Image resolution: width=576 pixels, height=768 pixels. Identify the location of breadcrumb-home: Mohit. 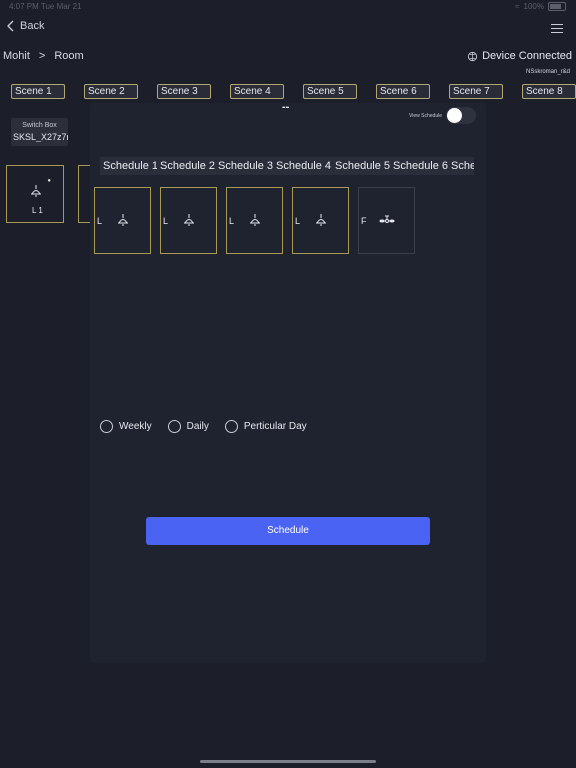
(16, 56).